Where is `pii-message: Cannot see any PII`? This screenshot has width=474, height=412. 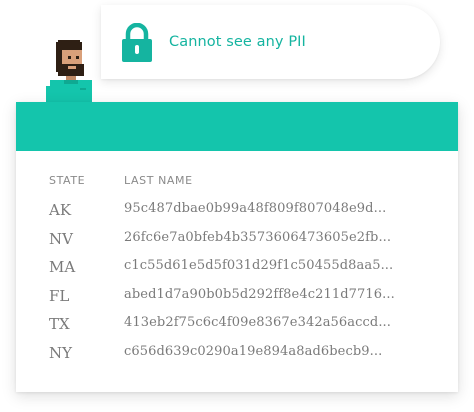
pii-message: Cannot see any PII is located at coordinates (237, 42).